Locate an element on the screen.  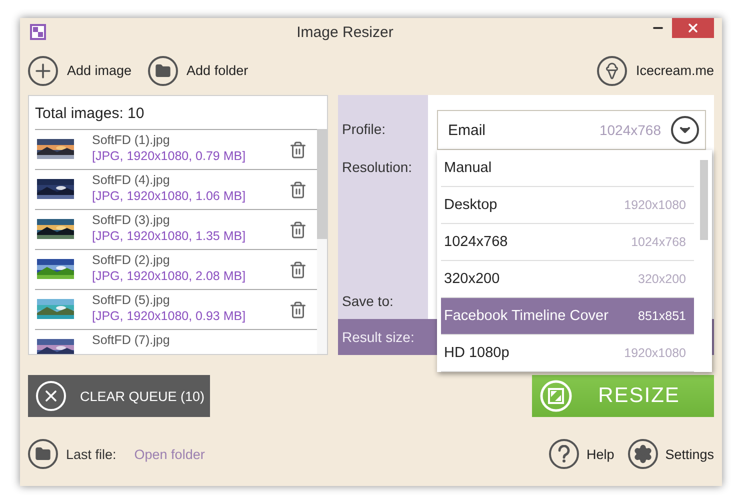
resize-icon is located at coordinates (556, 396).